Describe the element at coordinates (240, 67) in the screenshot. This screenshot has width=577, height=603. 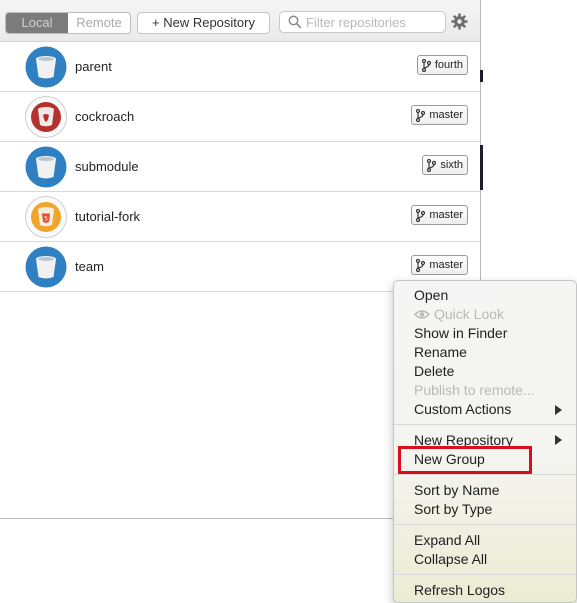
I see `repo-row-parent: parent fourth` at that location.